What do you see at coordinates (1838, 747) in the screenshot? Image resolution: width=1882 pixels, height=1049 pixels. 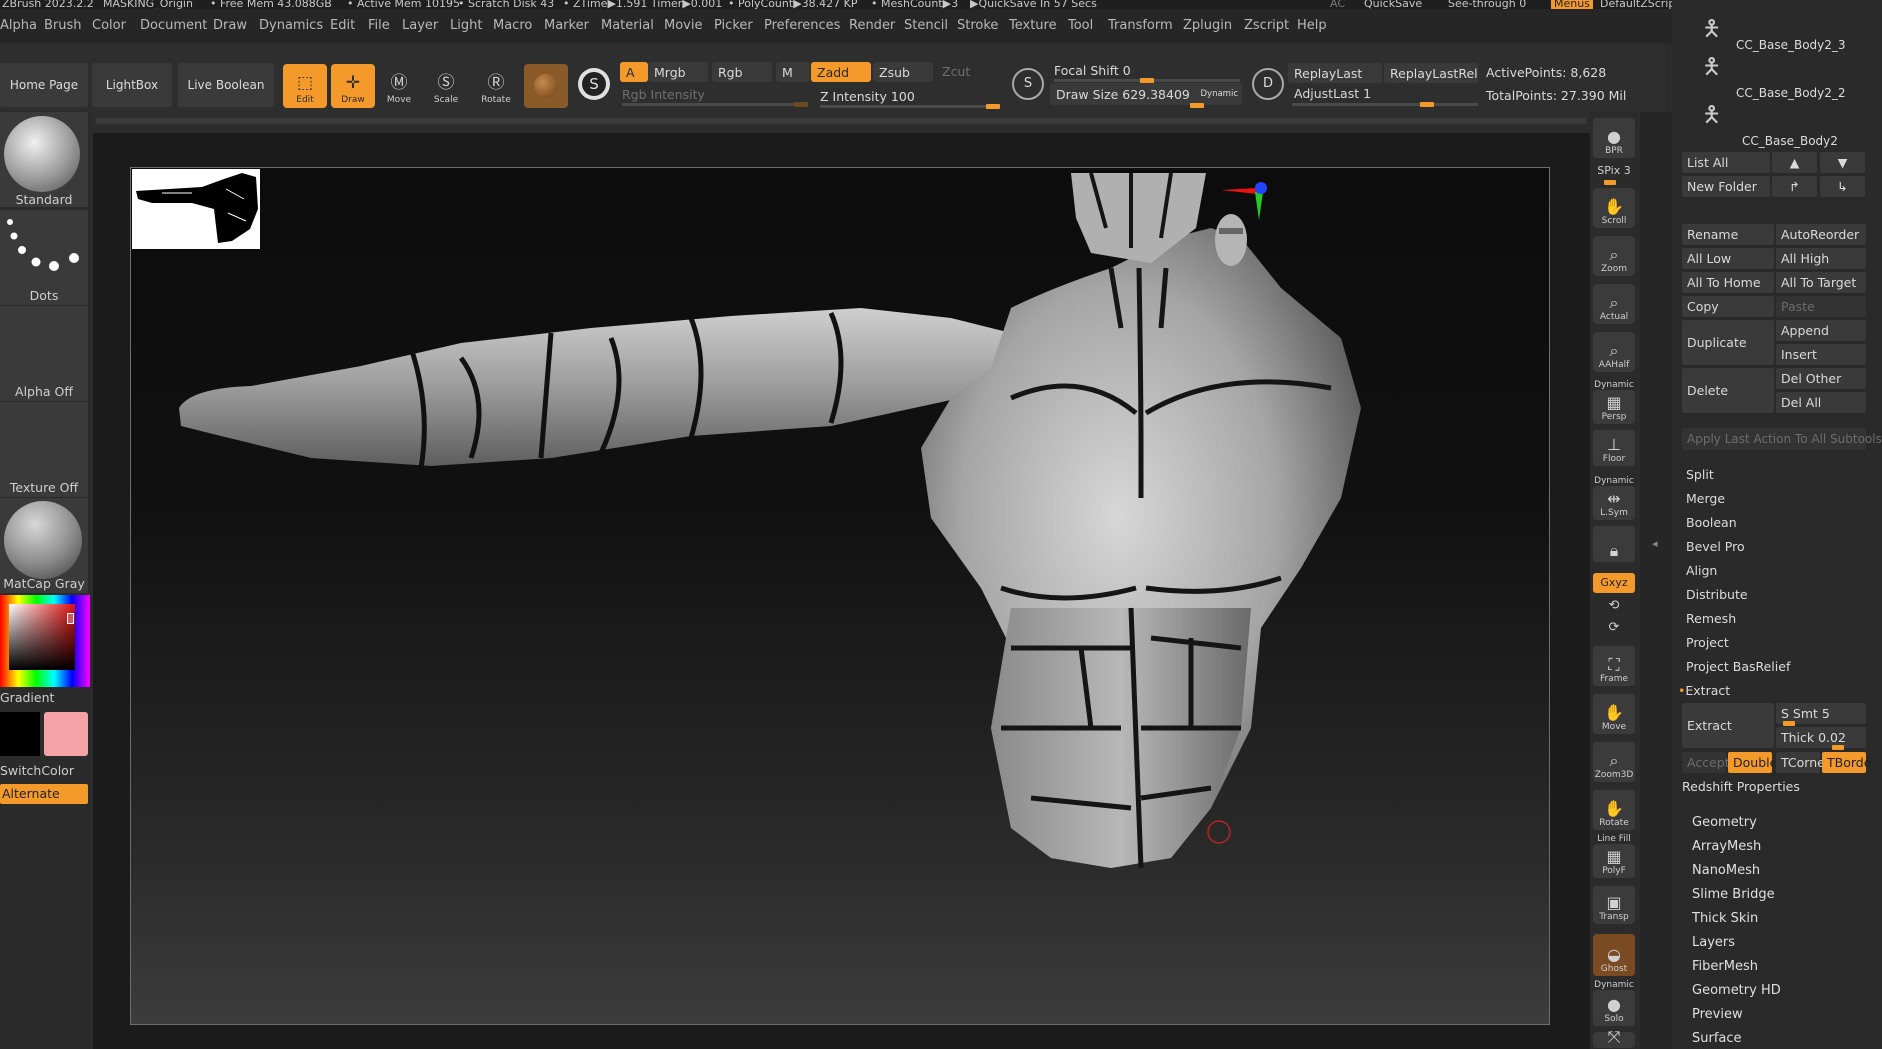 I see `thick-knob` at bounding box center [1838, 747].